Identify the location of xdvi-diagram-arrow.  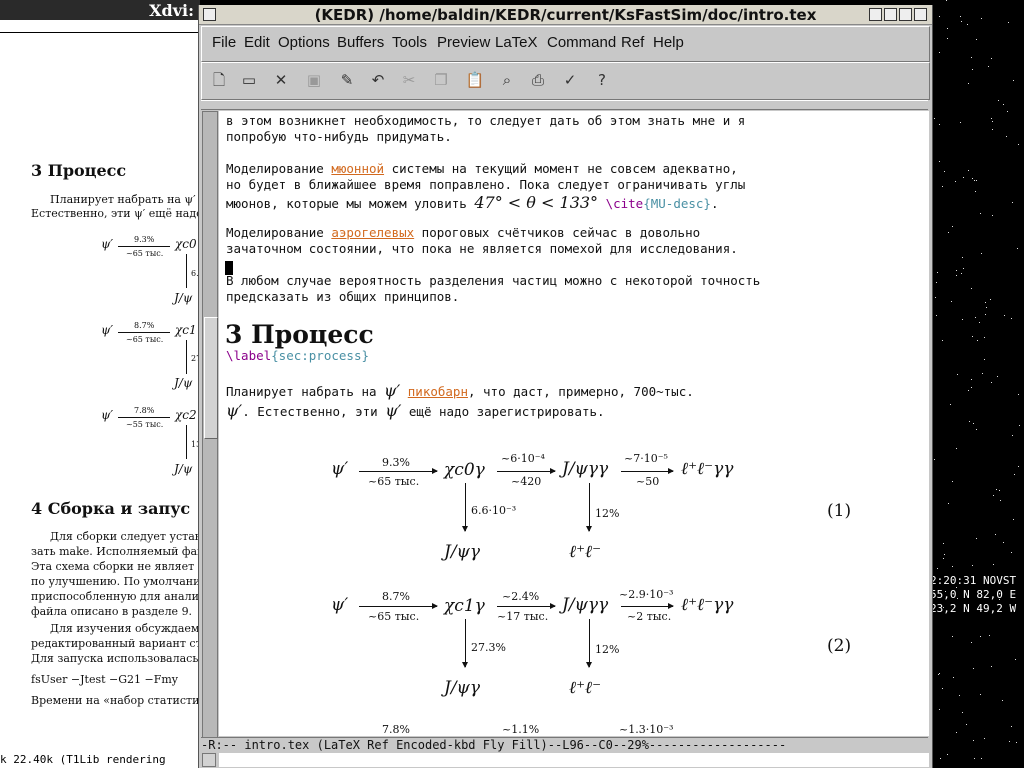
(144, 417).